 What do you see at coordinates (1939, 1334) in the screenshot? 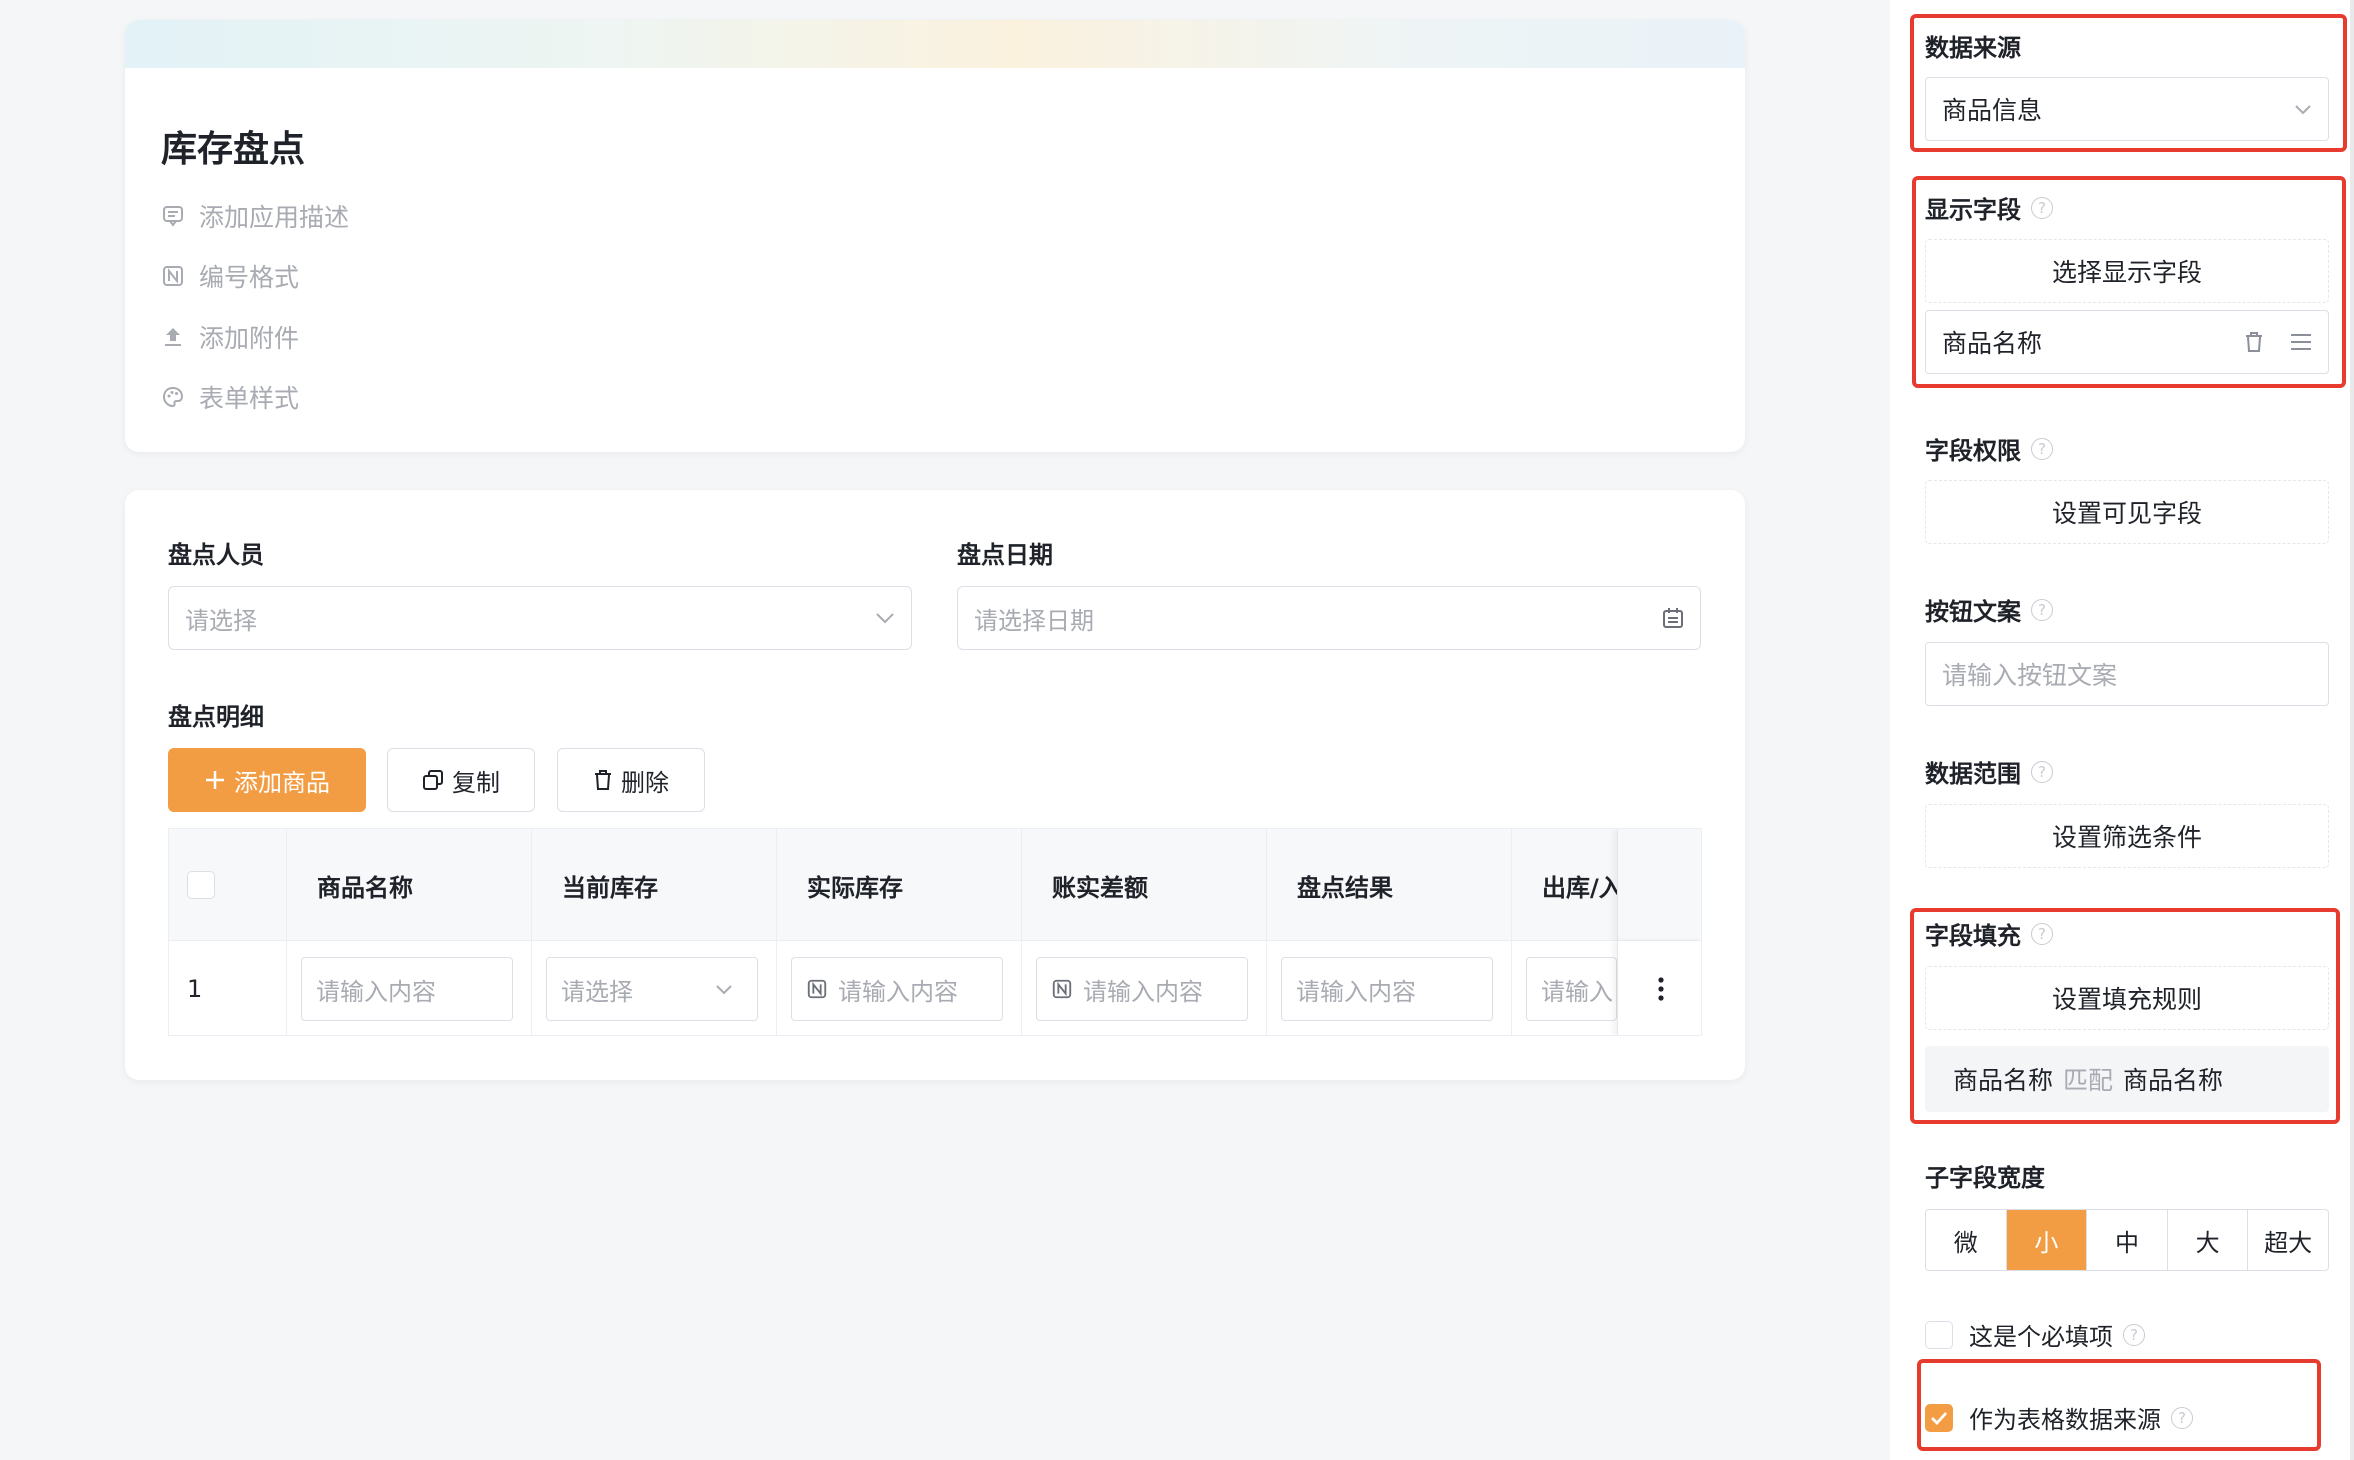
I see `required-checkbox` at bounding box center [1939, 1334].